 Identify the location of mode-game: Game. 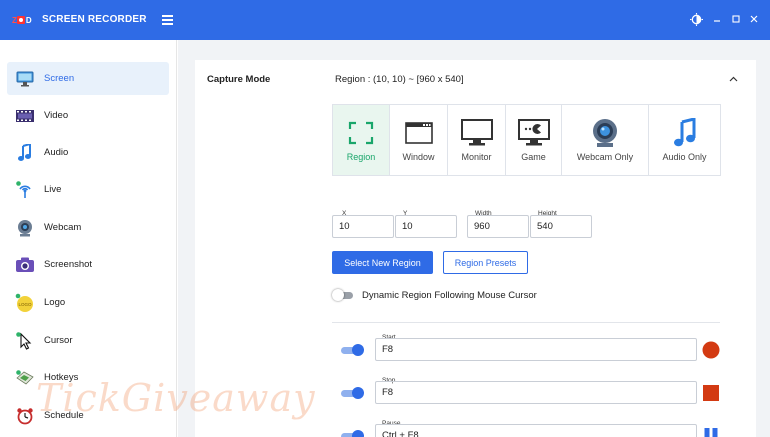
(534, 140).